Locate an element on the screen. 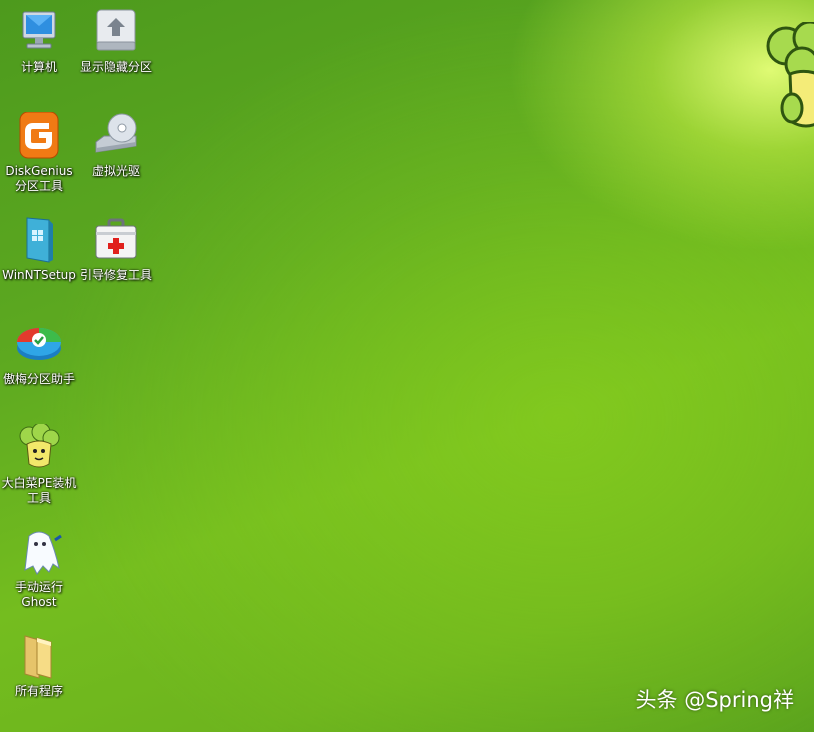  show-partition-icon is located at coordinates (116, 30).